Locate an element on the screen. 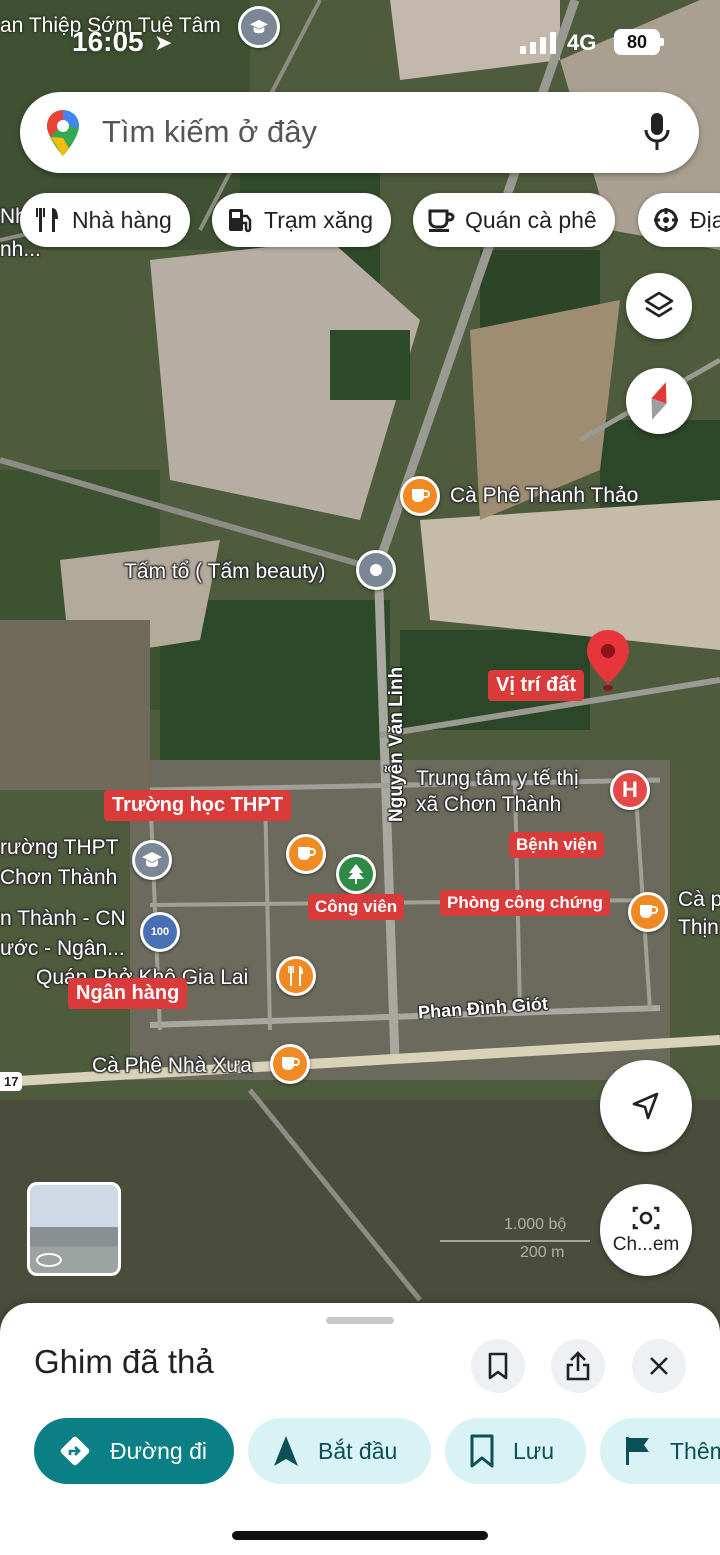 The height and width of the screenshot is (1555, 720). dropped-pin-icon is located at coordinates (608, 663).